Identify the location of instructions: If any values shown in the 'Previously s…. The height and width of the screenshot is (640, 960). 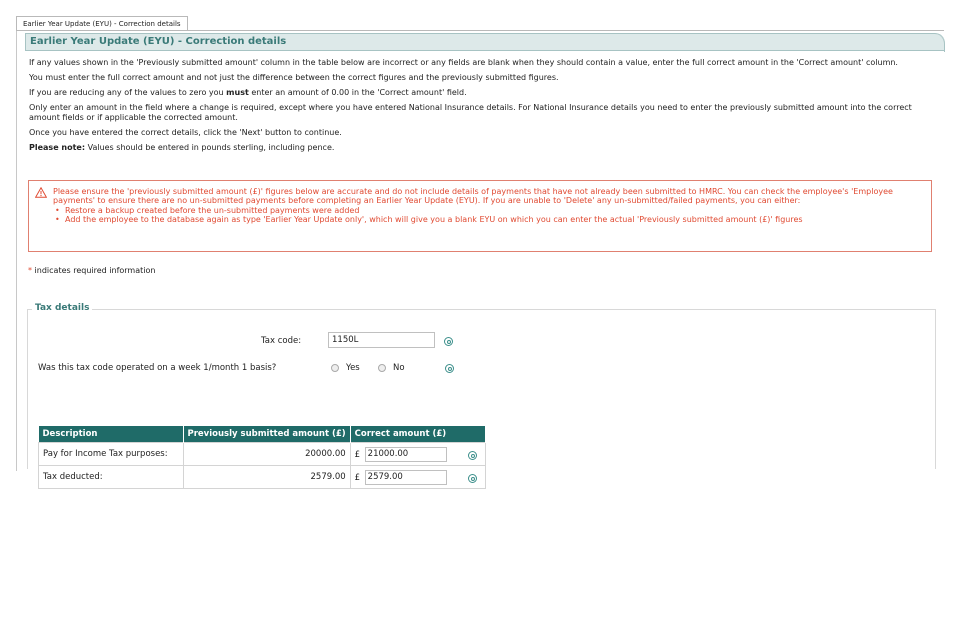
(481, 108).